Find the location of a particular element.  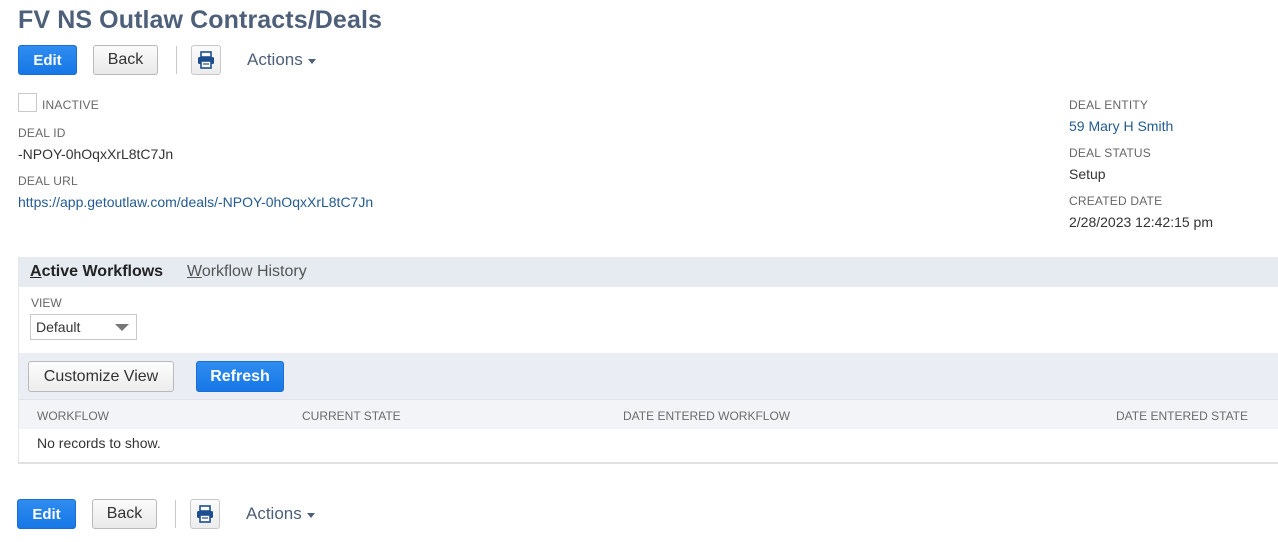

tab-workflow-history: Workflow History is located at coordinates (247, 272).